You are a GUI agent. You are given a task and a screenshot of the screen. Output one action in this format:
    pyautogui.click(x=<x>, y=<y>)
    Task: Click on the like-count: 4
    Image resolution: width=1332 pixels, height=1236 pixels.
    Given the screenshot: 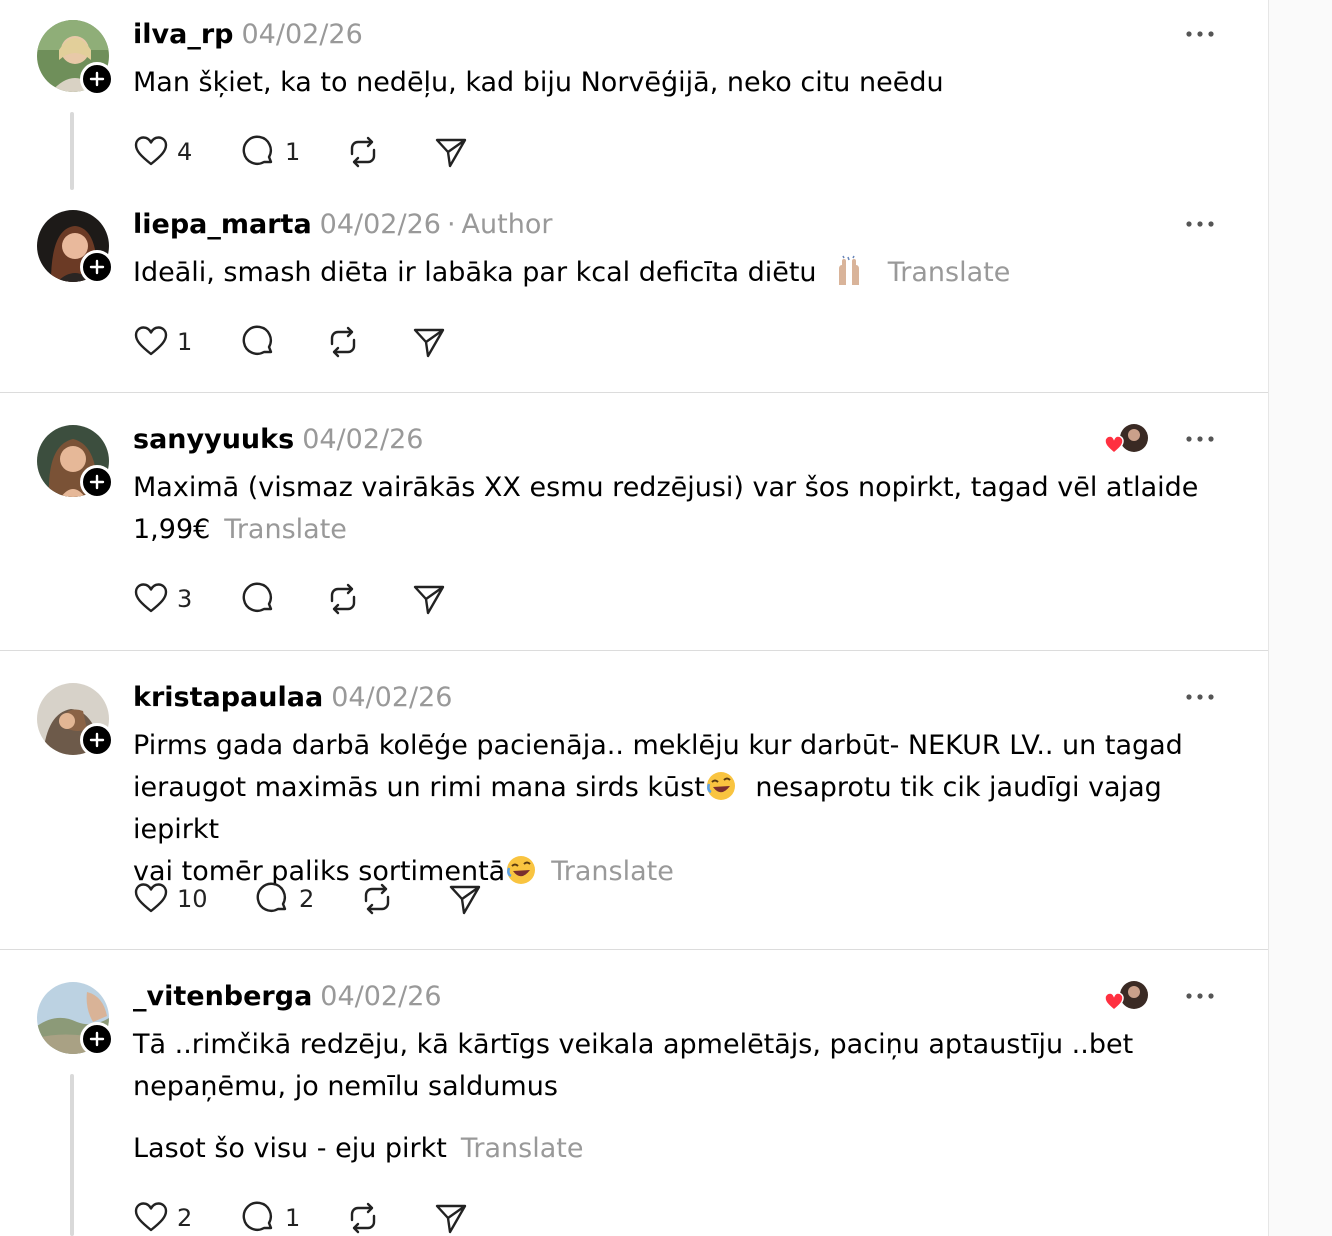 What is the action you would take?
    pyautogui.click(x=185, y=152)
    